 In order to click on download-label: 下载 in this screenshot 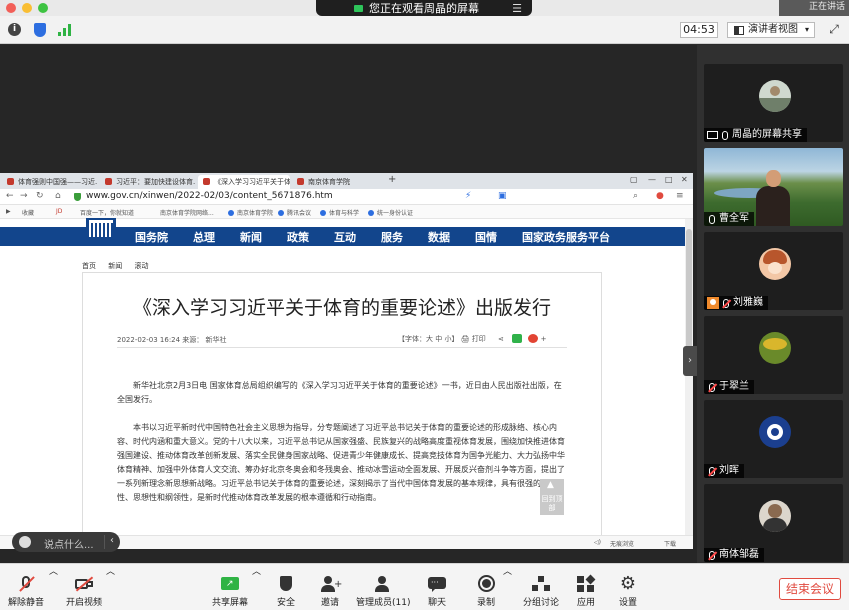, I will do `click(670, 543)`.